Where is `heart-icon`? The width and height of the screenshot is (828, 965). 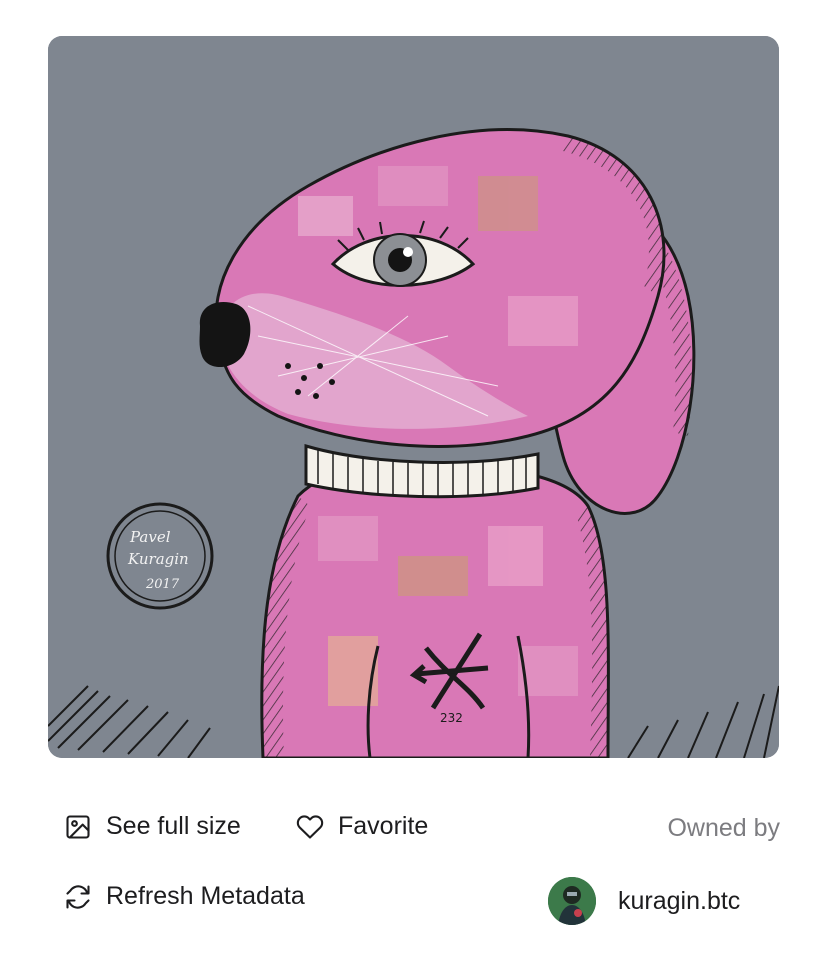
heart-icon is located at coordinates (310, 827).